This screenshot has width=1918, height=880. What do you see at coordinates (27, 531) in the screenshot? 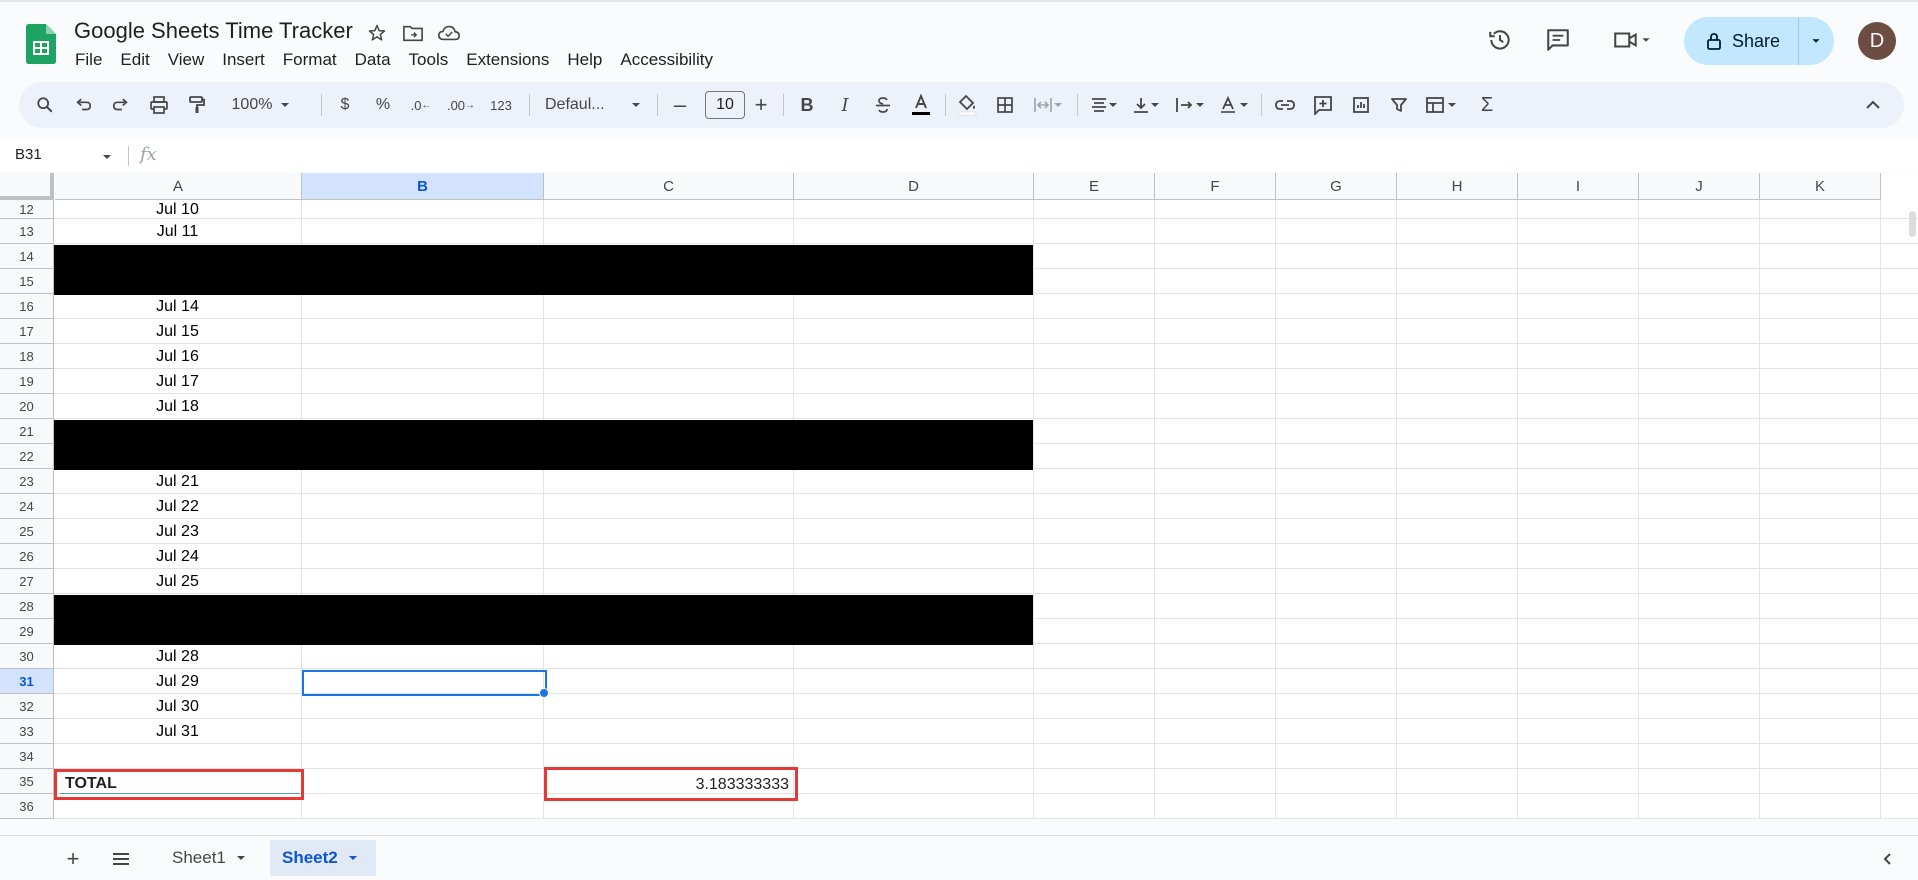
I see `row-header-25: 25` at bounding box center [27, 531].